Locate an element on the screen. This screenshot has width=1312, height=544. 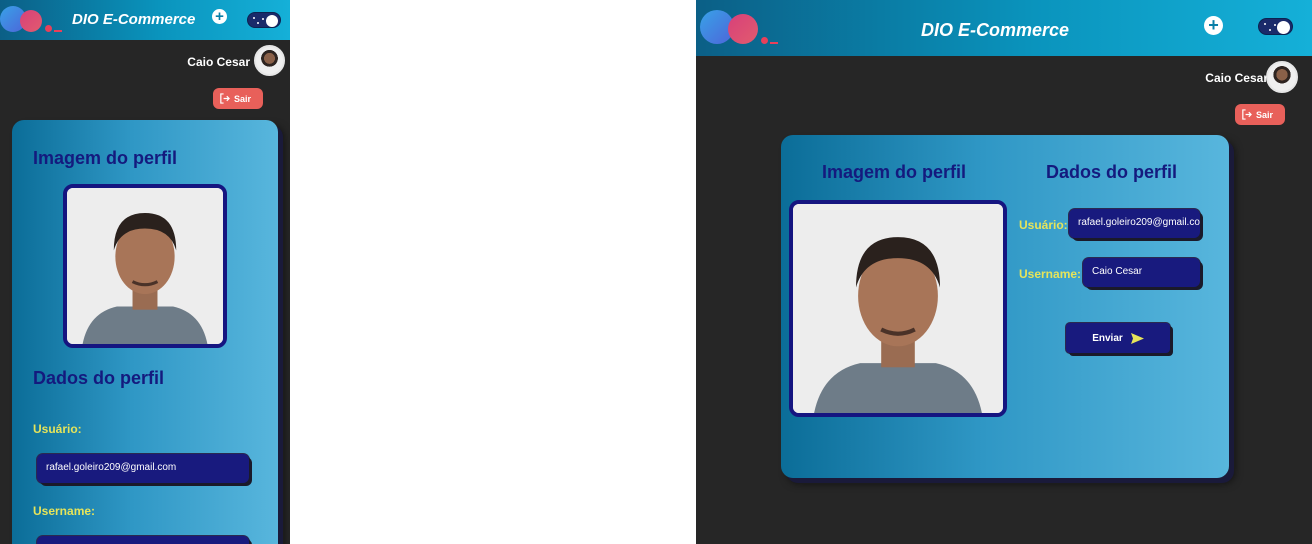
send-label: Enviar is located at coordinates (1107, 338).